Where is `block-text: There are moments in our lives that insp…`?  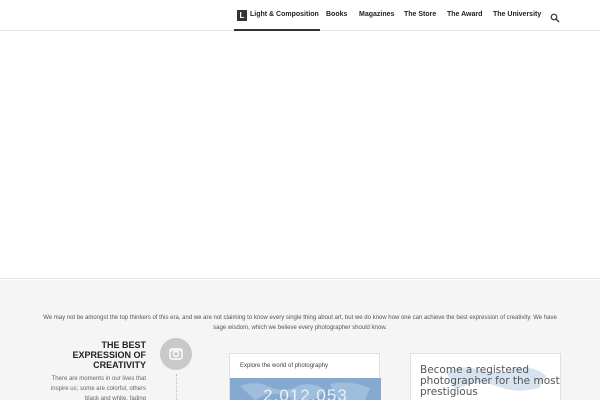 block-text: There are moments in our lives that insp… is located at coordinates (98, 388).